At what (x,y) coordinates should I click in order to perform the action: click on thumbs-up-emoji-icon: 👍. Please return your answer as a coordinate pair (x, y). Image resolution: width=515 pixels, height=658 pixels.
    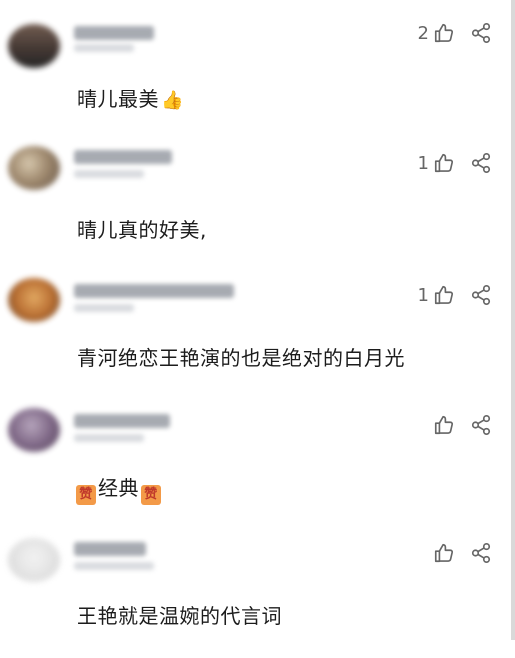
    Looking at the image, I should click on (172, 100).